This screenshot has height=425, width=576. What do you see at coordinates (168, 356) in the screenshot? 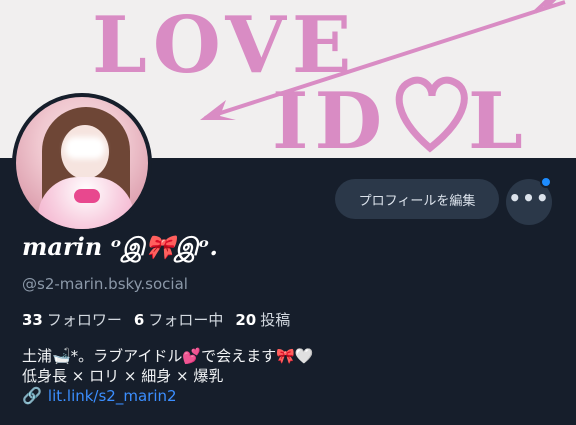
I see `bio-line-1: 土浦🛁*。ラブアイドル💕で会えます🎀🤍` at bounding box center [168, 356].